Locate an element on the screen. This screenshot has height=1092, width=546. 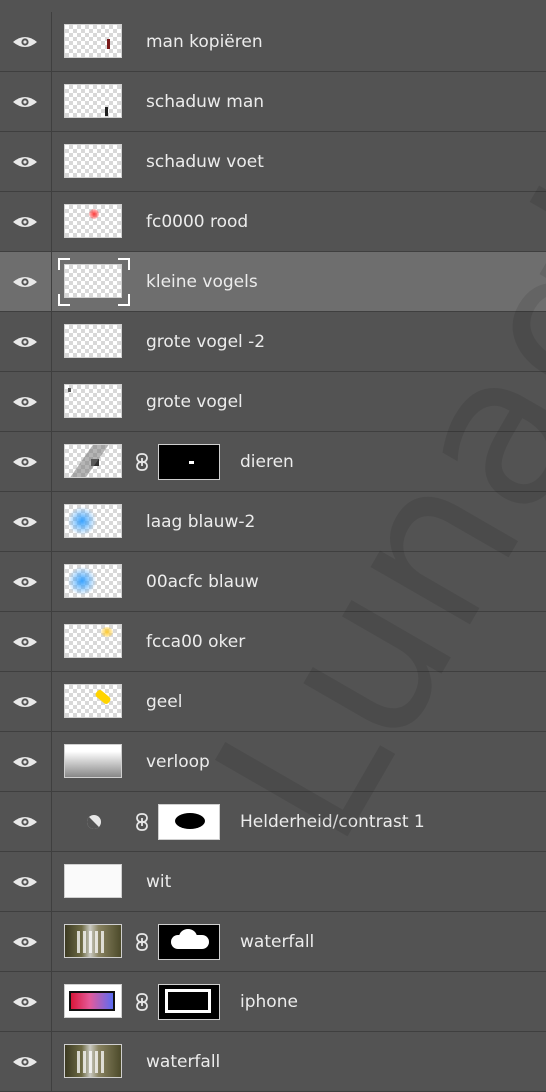
layer-name: schaduw man is located at coordinates (205, 102).